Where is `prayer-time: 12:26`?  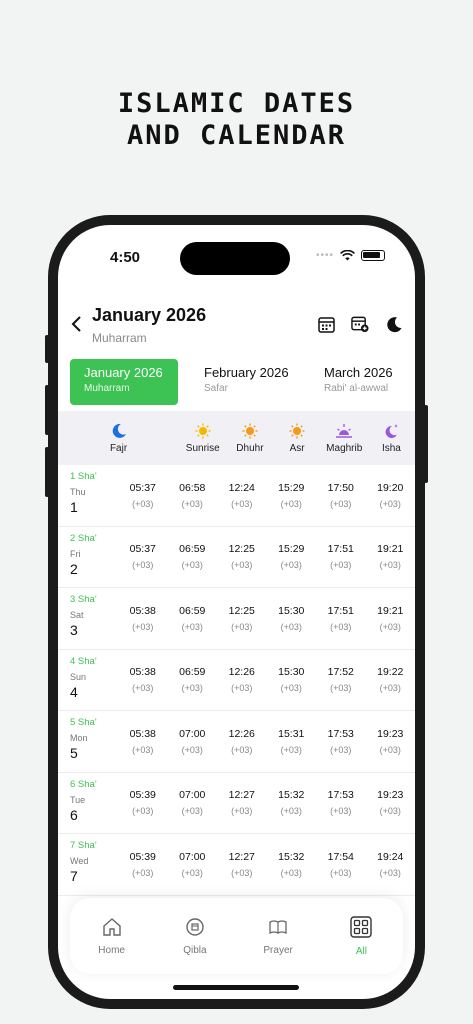 prayer-time: 12:26 is located at coordinates (241, 733).